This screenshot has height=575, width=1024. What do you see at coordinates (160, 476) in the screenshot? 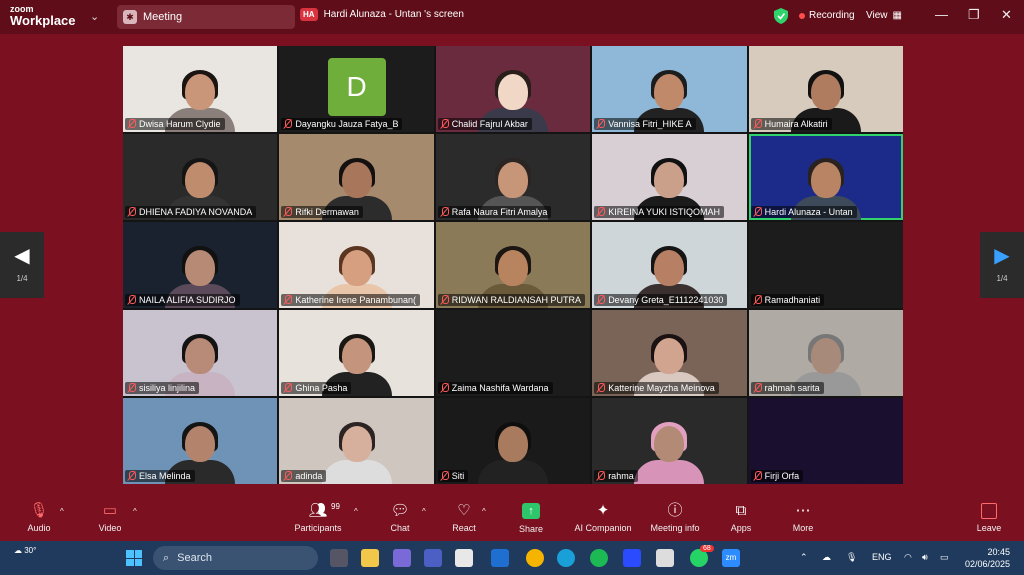
I see `participant-name-tag: Elsa Melinda` at bounding box center [160, 476].